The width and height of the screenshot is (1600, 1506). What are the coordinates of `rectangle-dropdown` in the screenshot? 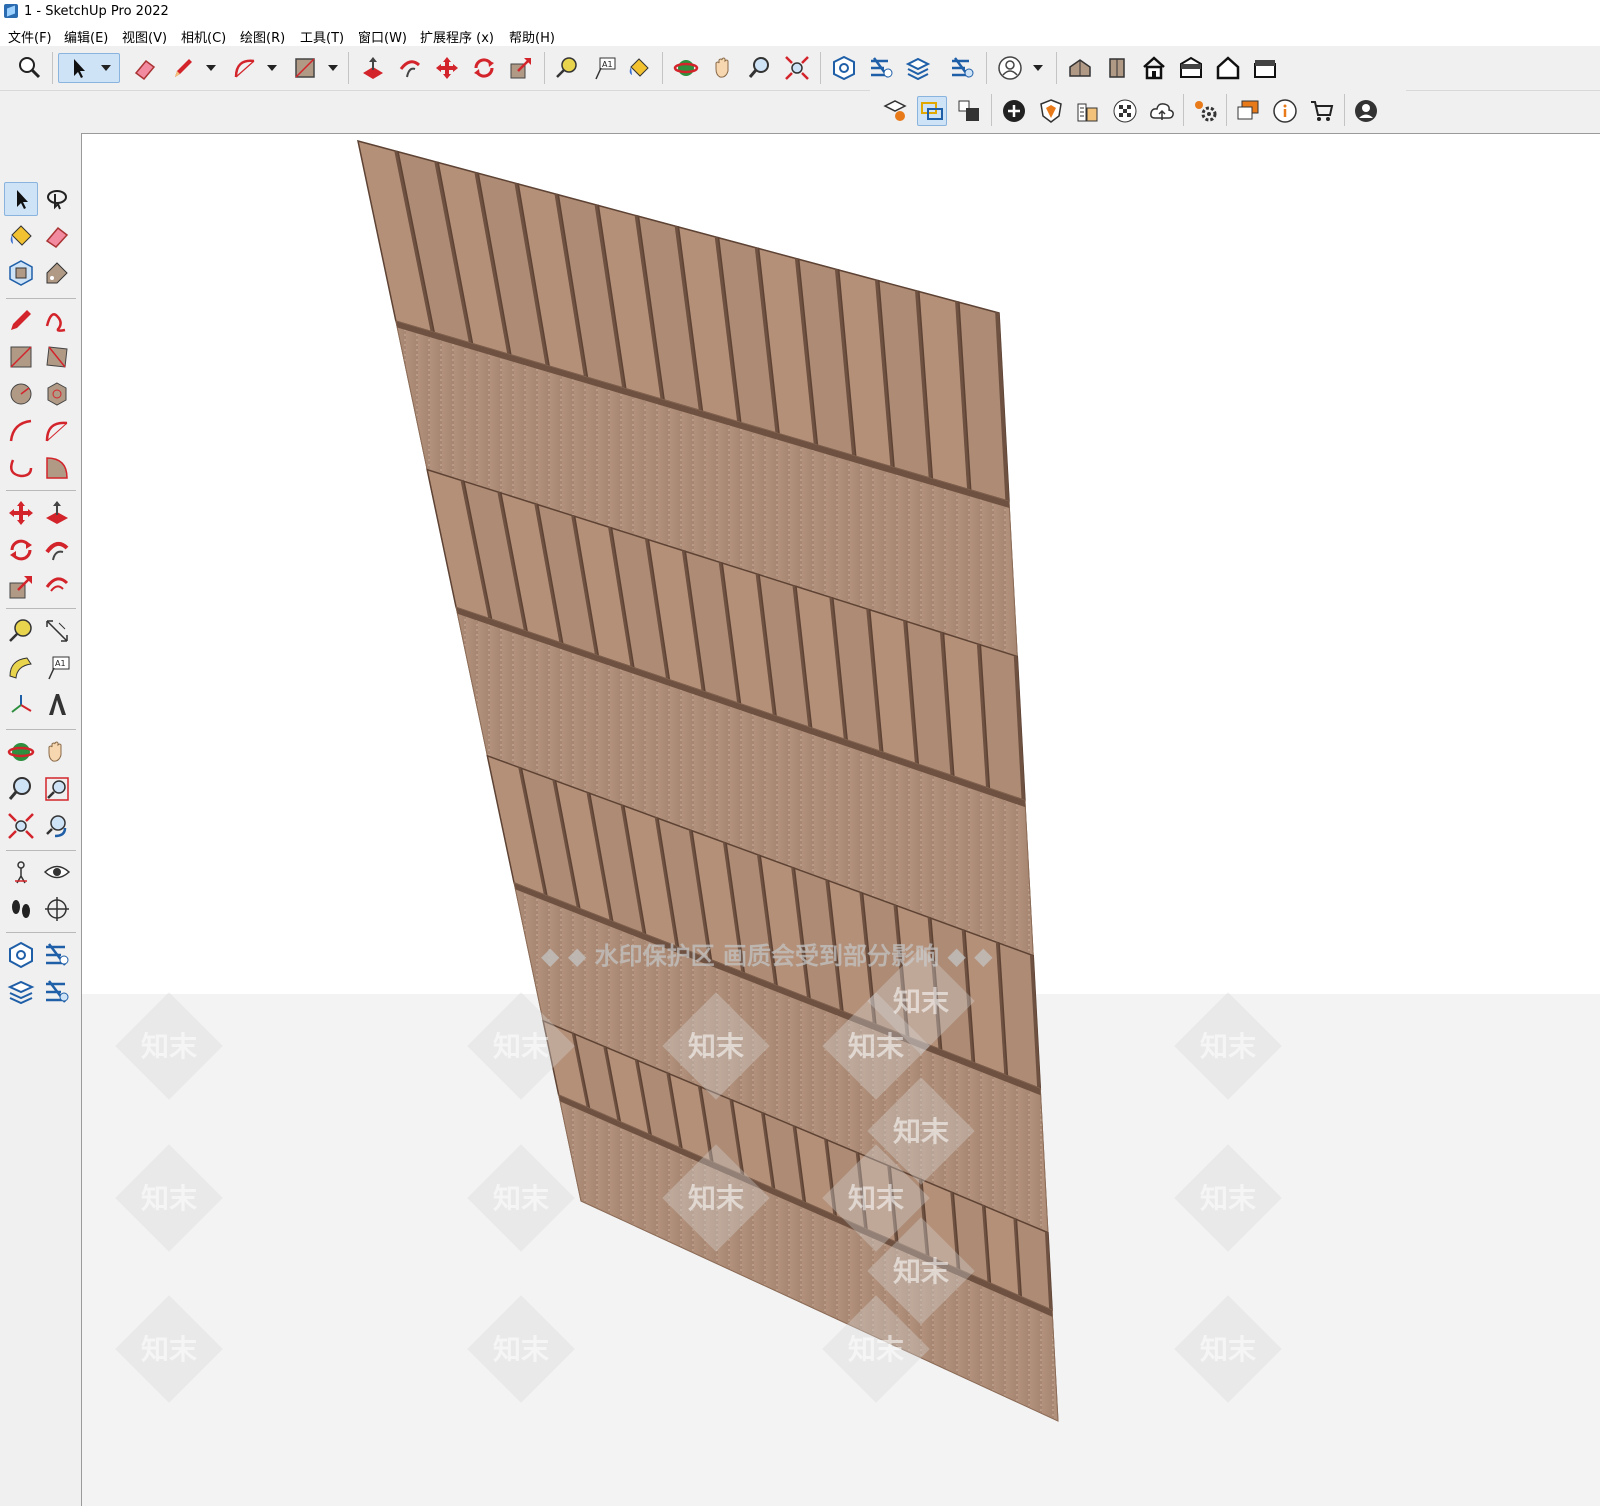 It's located at (333, 68).